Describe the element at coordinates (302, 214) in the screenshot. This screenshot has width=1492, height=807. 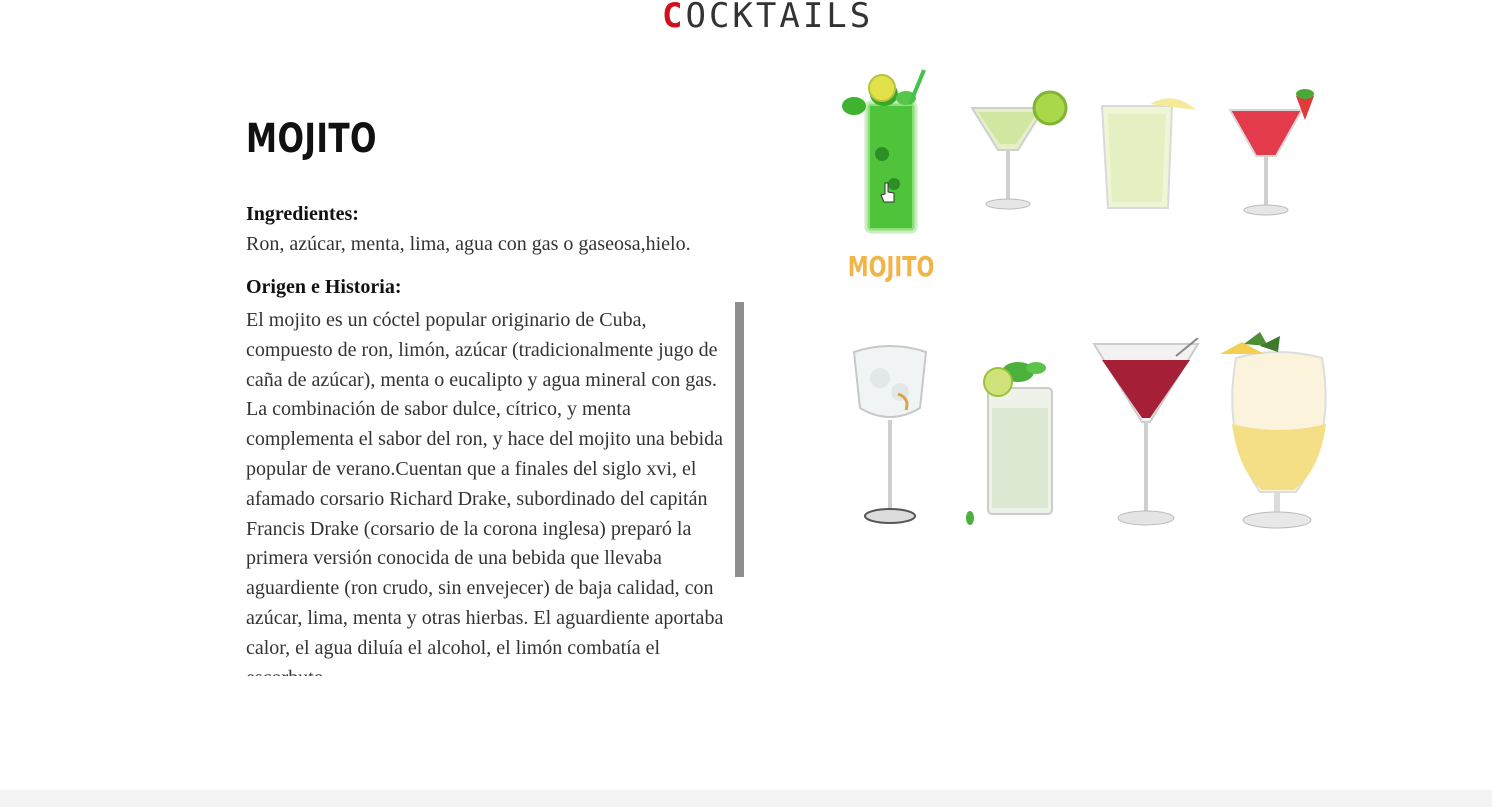
I see `ingredients-label: Ingredientes:` at that location.